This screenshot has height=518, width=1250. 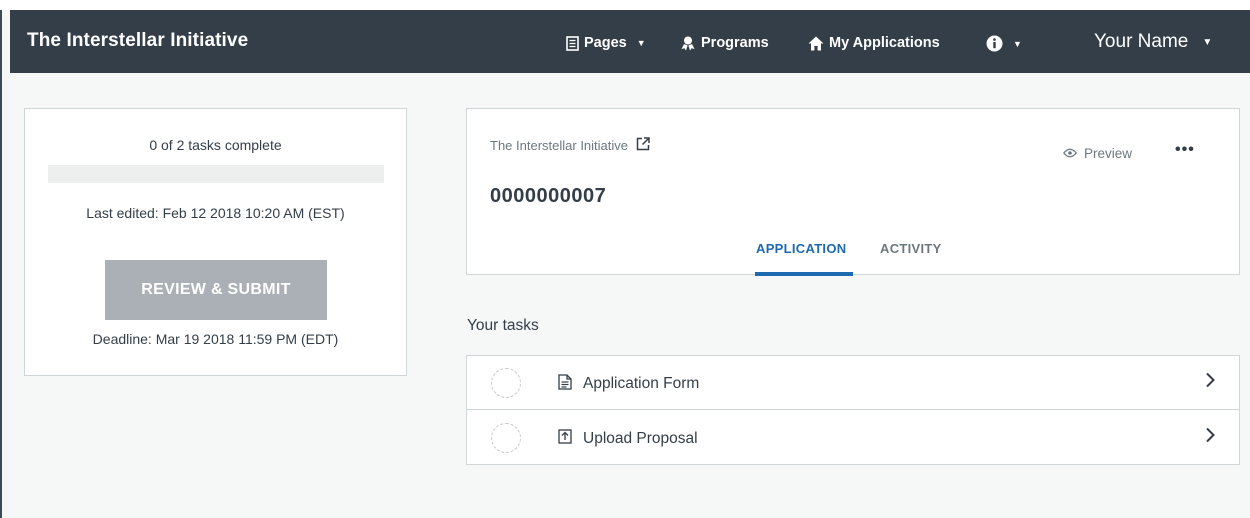 What do you see at coordinates (884, 43) in the screenshot?
I see `nav-my-applications-label: My Applications` at bounding box center [884, 43].